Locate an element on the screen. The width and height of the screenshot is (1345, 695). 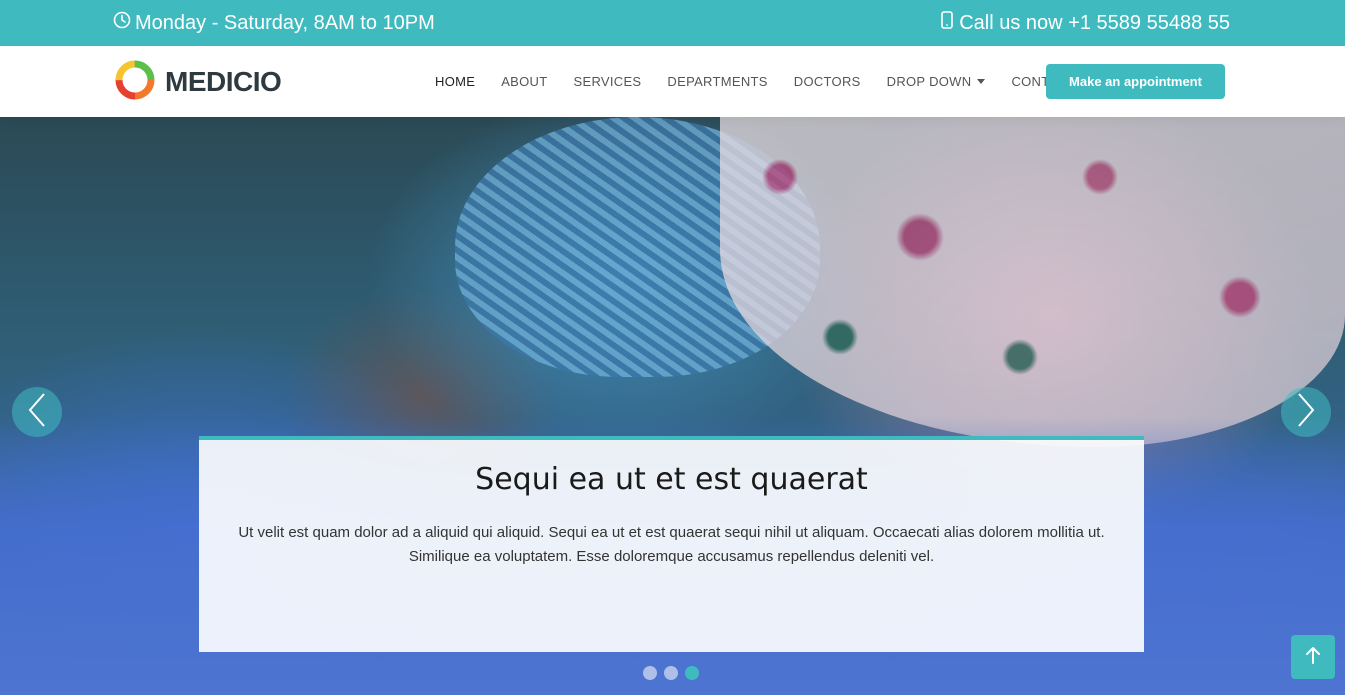
nav-departments: DEPARTMENTS is located at coordinates (717, 81).